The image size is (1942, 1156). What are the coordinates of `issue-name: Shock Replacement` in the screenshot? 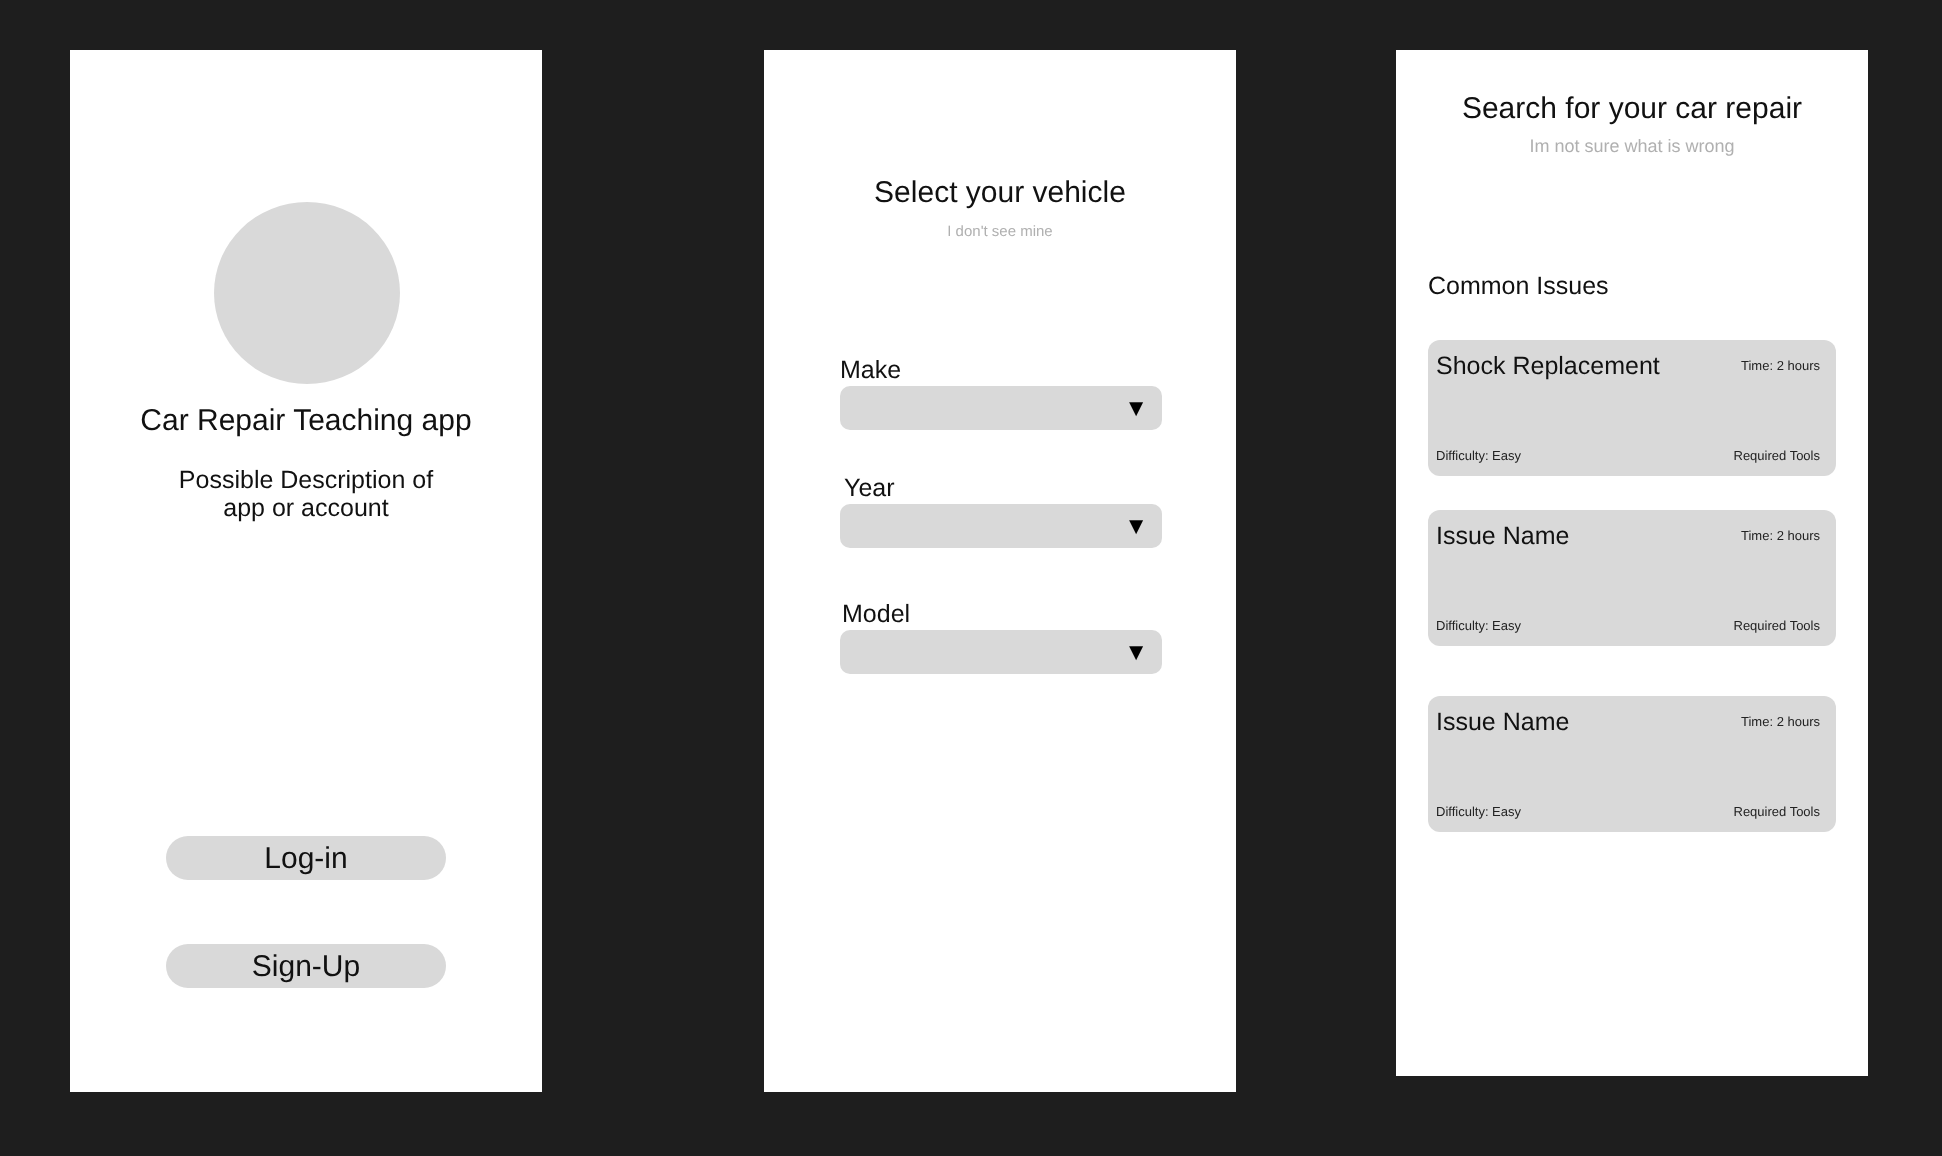 It's located at (1548, 366).